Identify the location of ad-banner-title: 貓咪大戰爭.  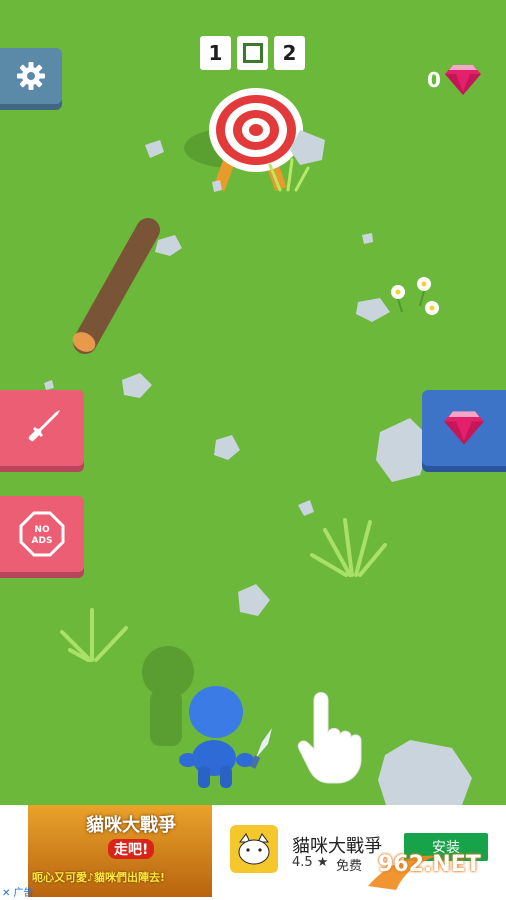
(131, 825).